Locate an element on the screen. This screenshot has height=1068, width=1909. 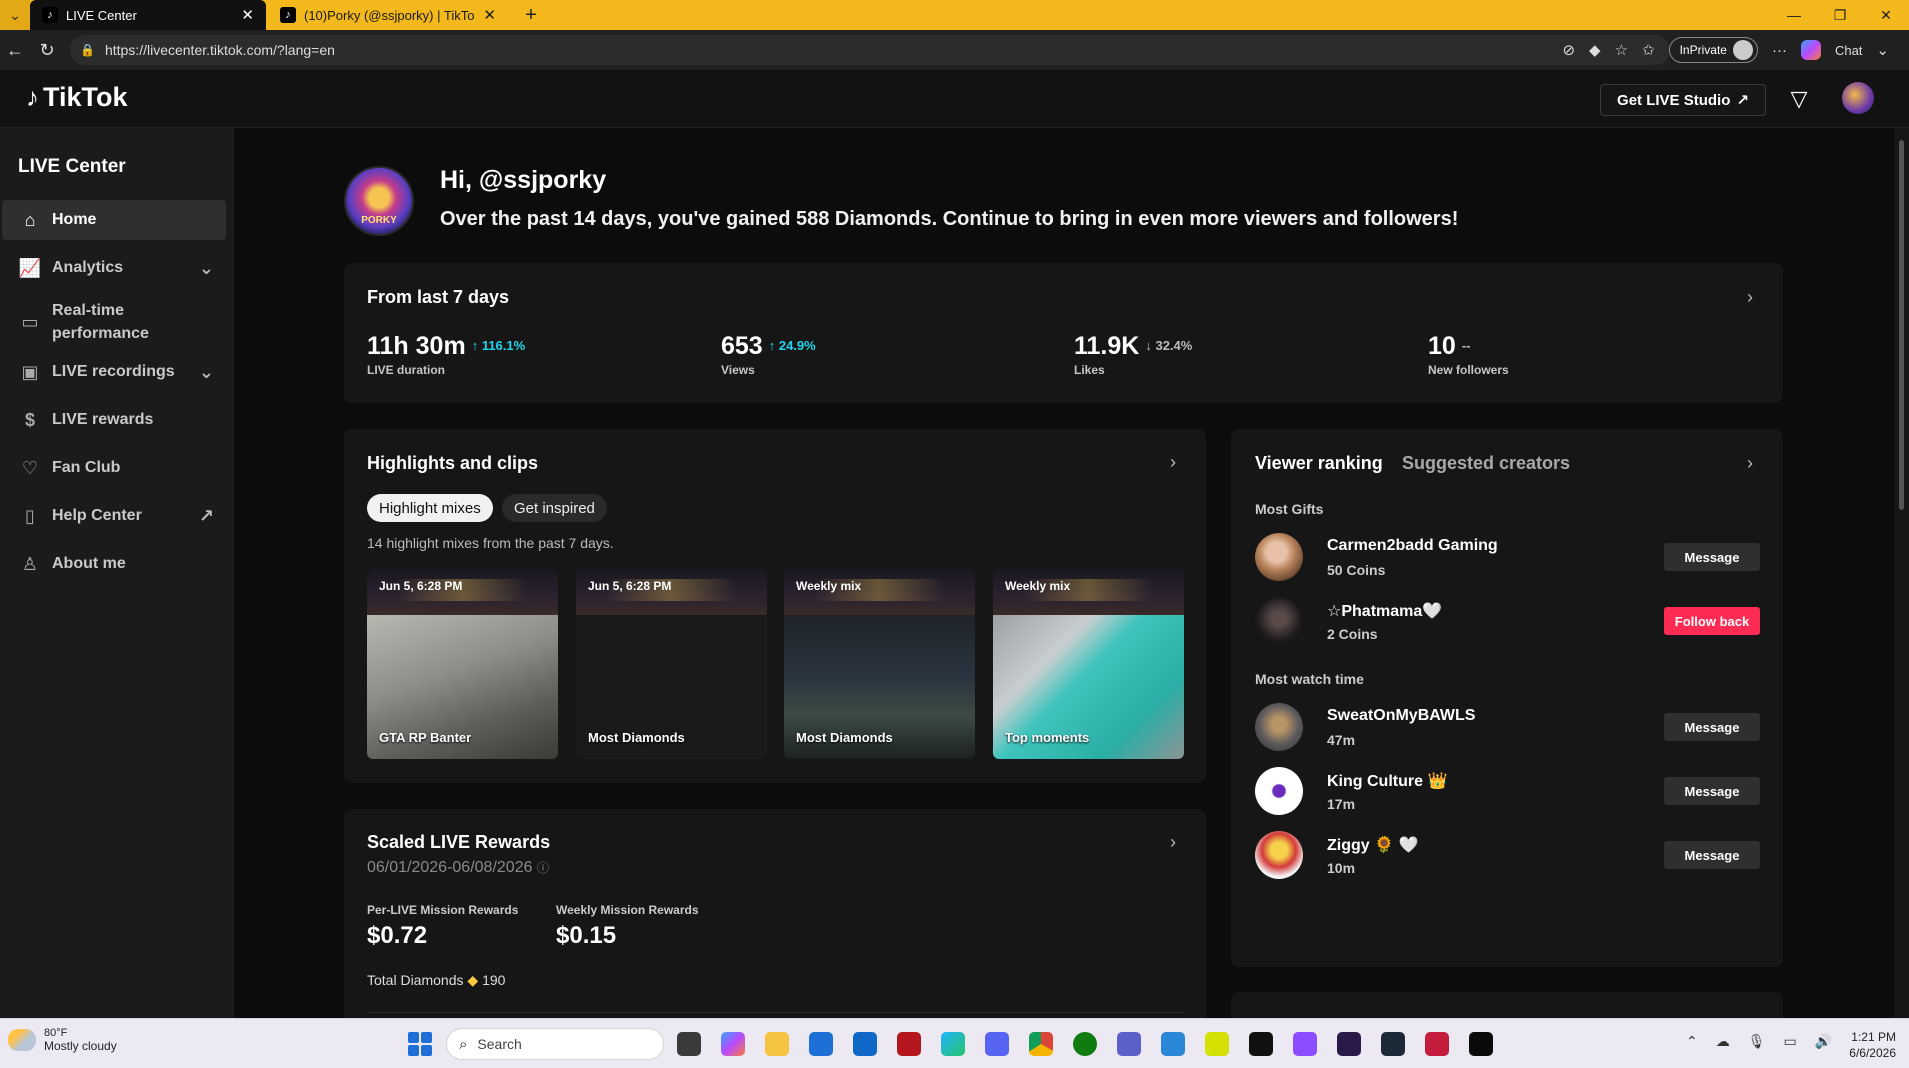
avatar-logo-text: PORKY is located at coordinates (379, 220).